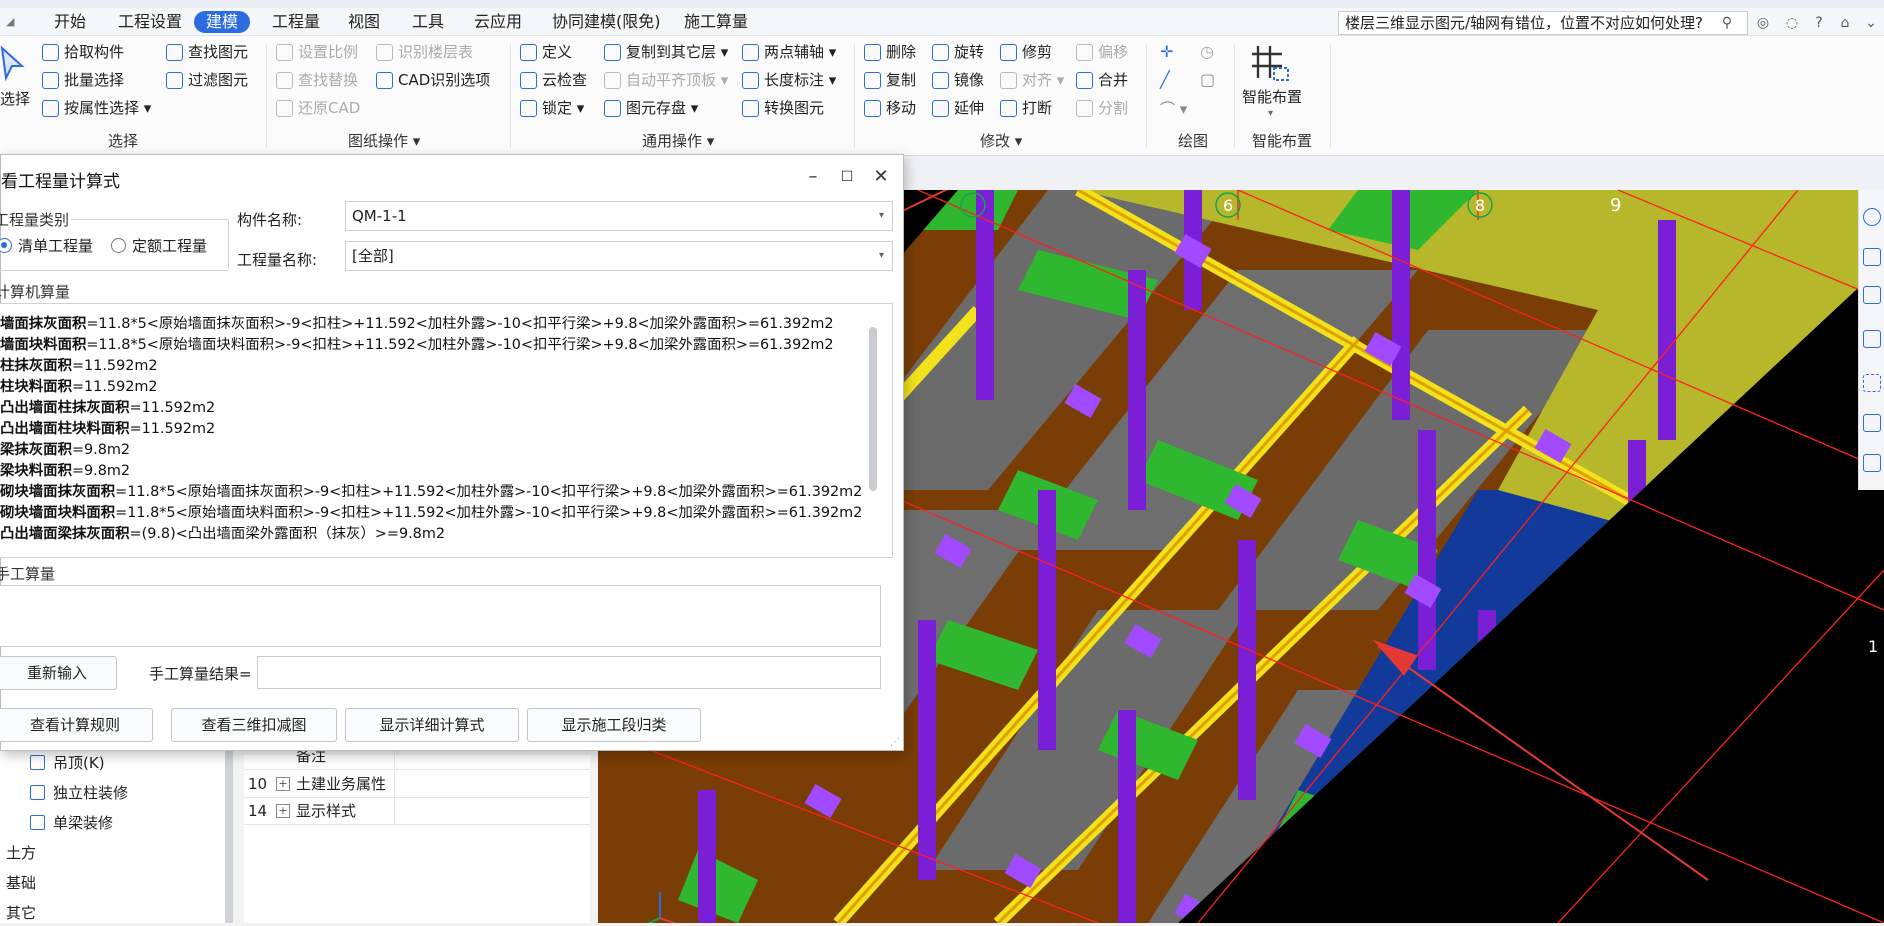 This screenshot has width=1884, height=926. Describe the element at coordinates (1819, 23) in the screenshot. I see `help-icon: ?` at that location.